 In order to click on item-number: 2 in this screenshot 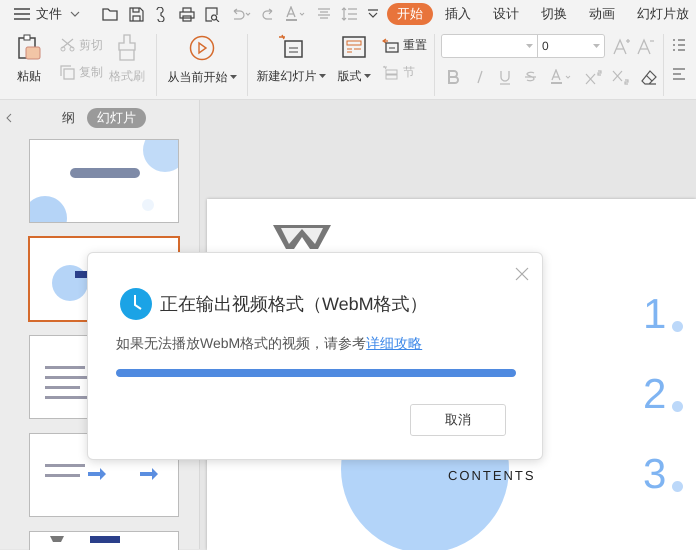, I will do `click(654, 394)`.